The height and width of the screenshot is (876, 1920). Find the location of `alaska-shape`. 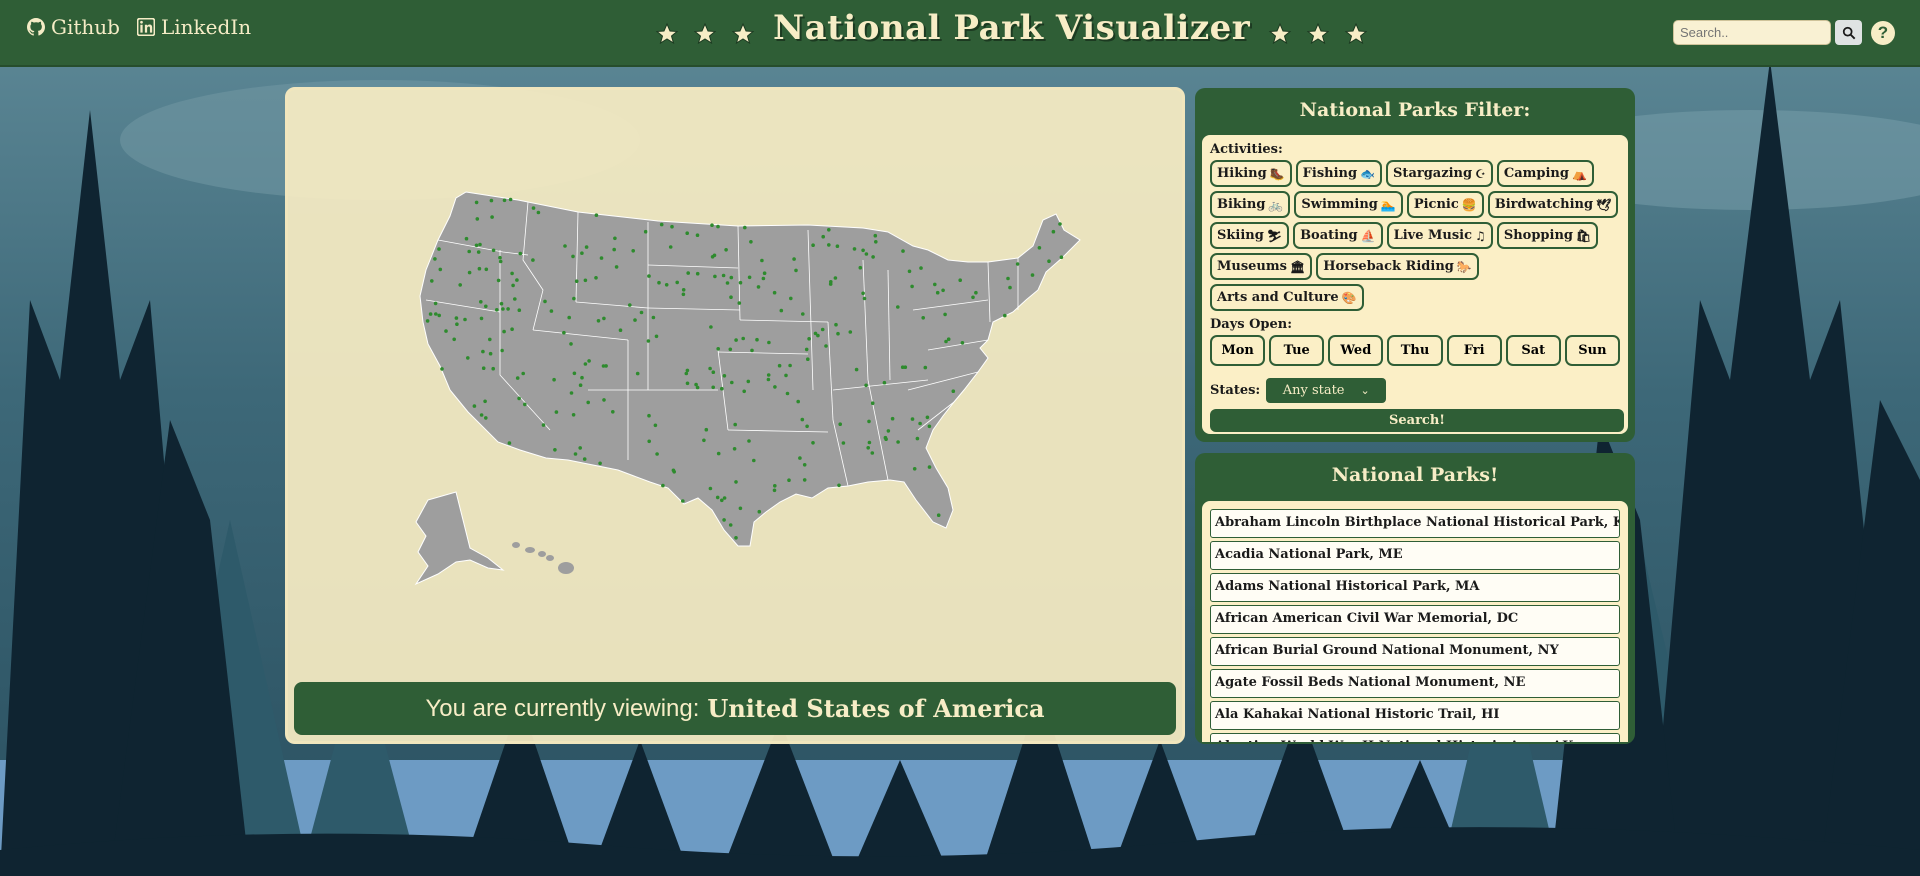

alaska-shape is located at coordinates (459, 538).